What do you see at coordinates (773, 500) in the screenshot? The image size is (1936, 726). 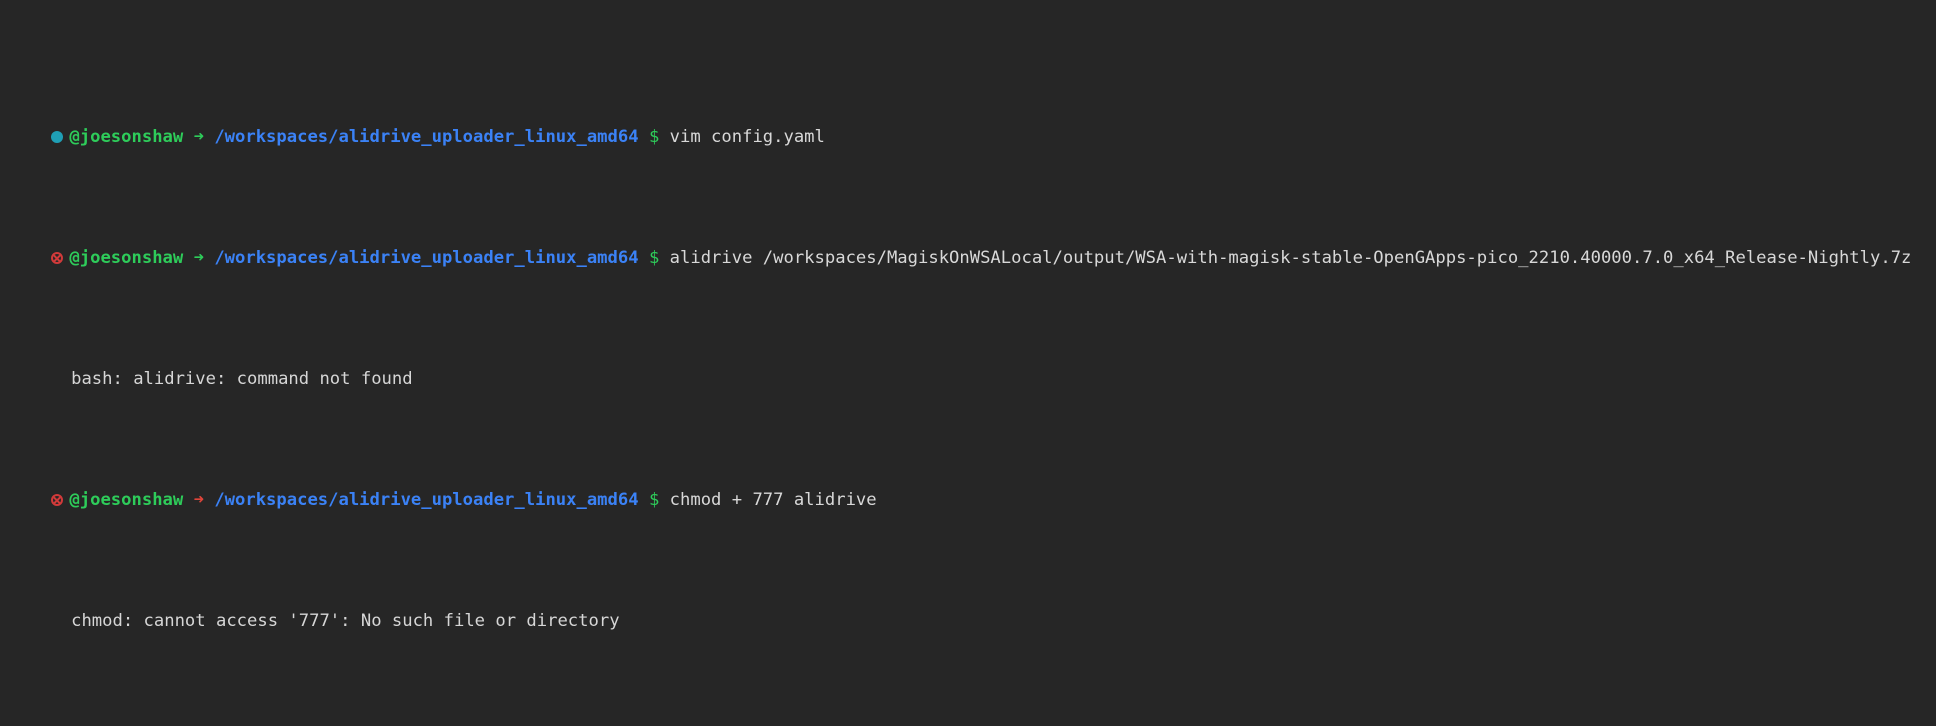 I see `command-text: chmod + 777 alidrive` at bounding box center [773, 500].